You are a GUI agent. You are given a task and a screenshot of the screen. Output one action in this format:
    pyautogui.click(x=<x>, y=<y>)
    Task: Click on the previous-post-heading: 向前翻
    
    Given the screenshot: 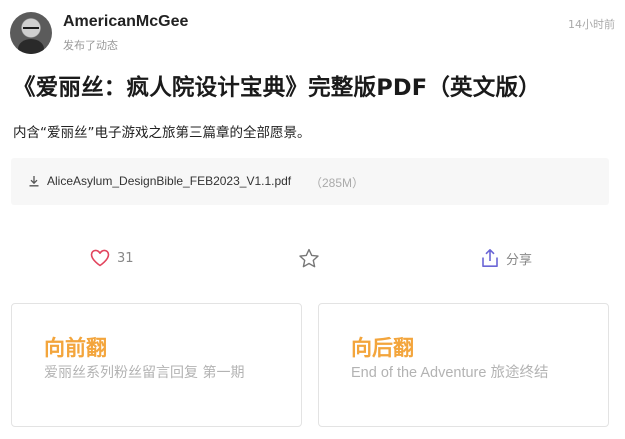 What is the action you would take?
    pyautogui.click(x=75, y=348)
    